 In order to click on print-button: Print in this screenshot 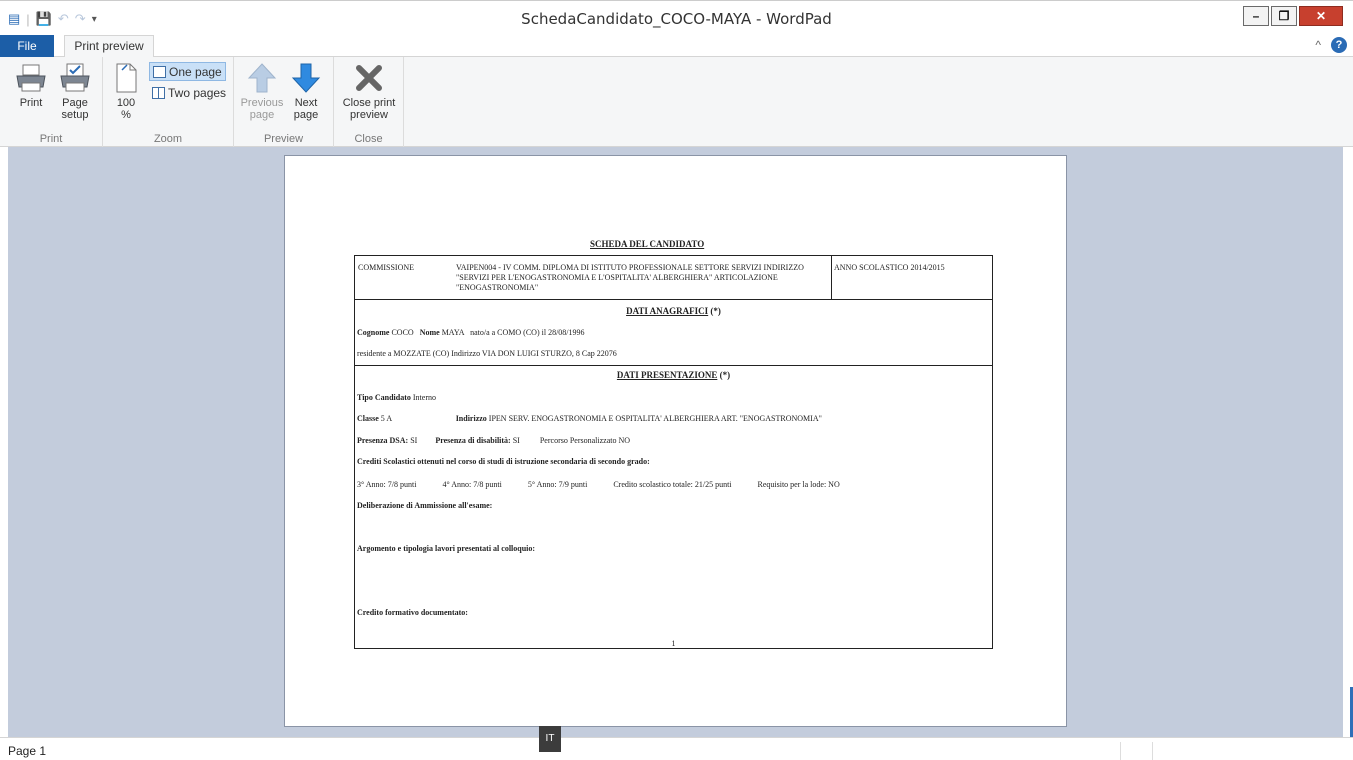, I will do `click(31, 85)`.